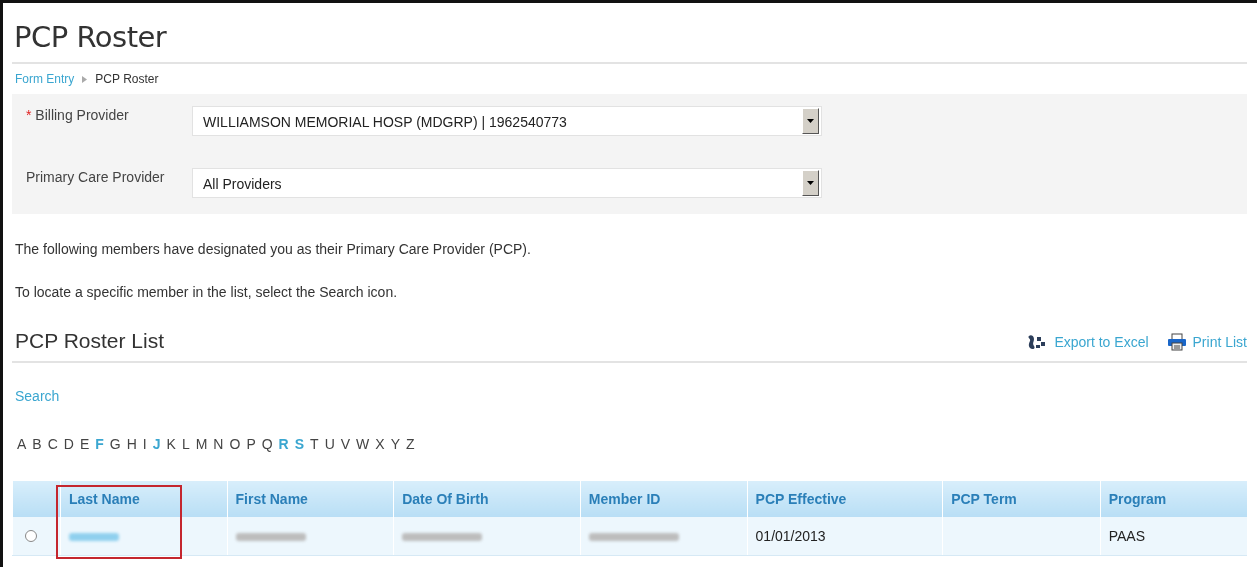 The image size is (1257, 567). Describe the element at coordinates (345, 444) in the screenshot. I see `letter-filter: V` at that location.